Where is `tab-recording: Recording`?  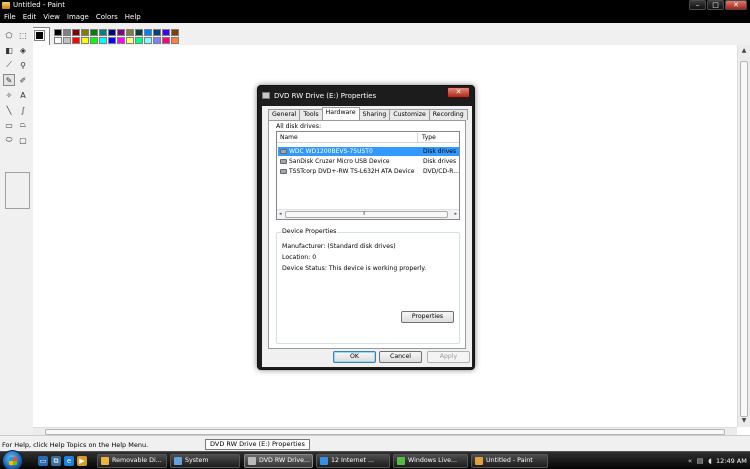 tab-recording: Recording is located at coordinates (448, 114).